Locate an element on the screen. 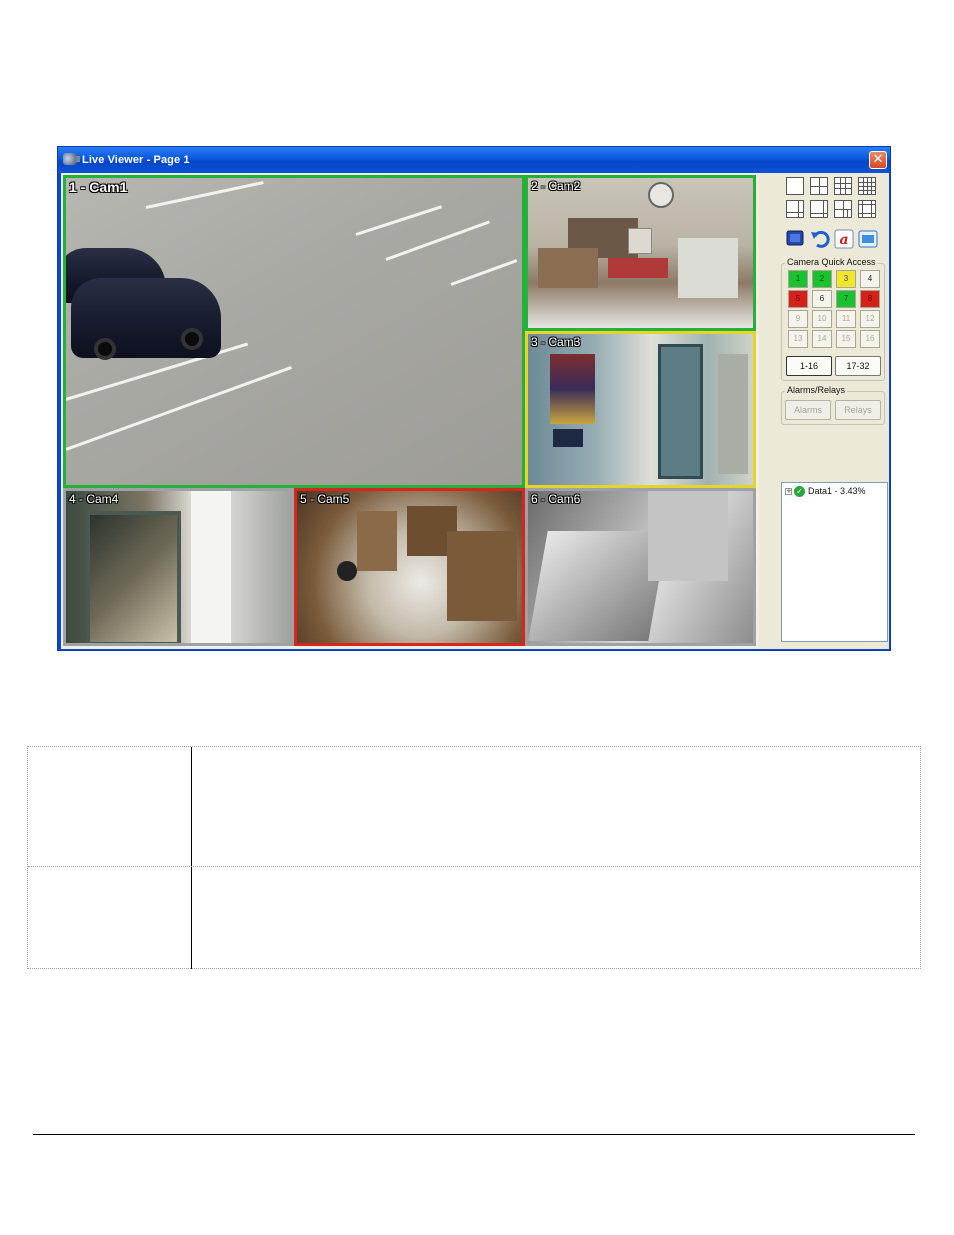 The height and width of the screenshot is (1235, 954). quick-access-camera-6: 6 is located at coordinates (822, 299).